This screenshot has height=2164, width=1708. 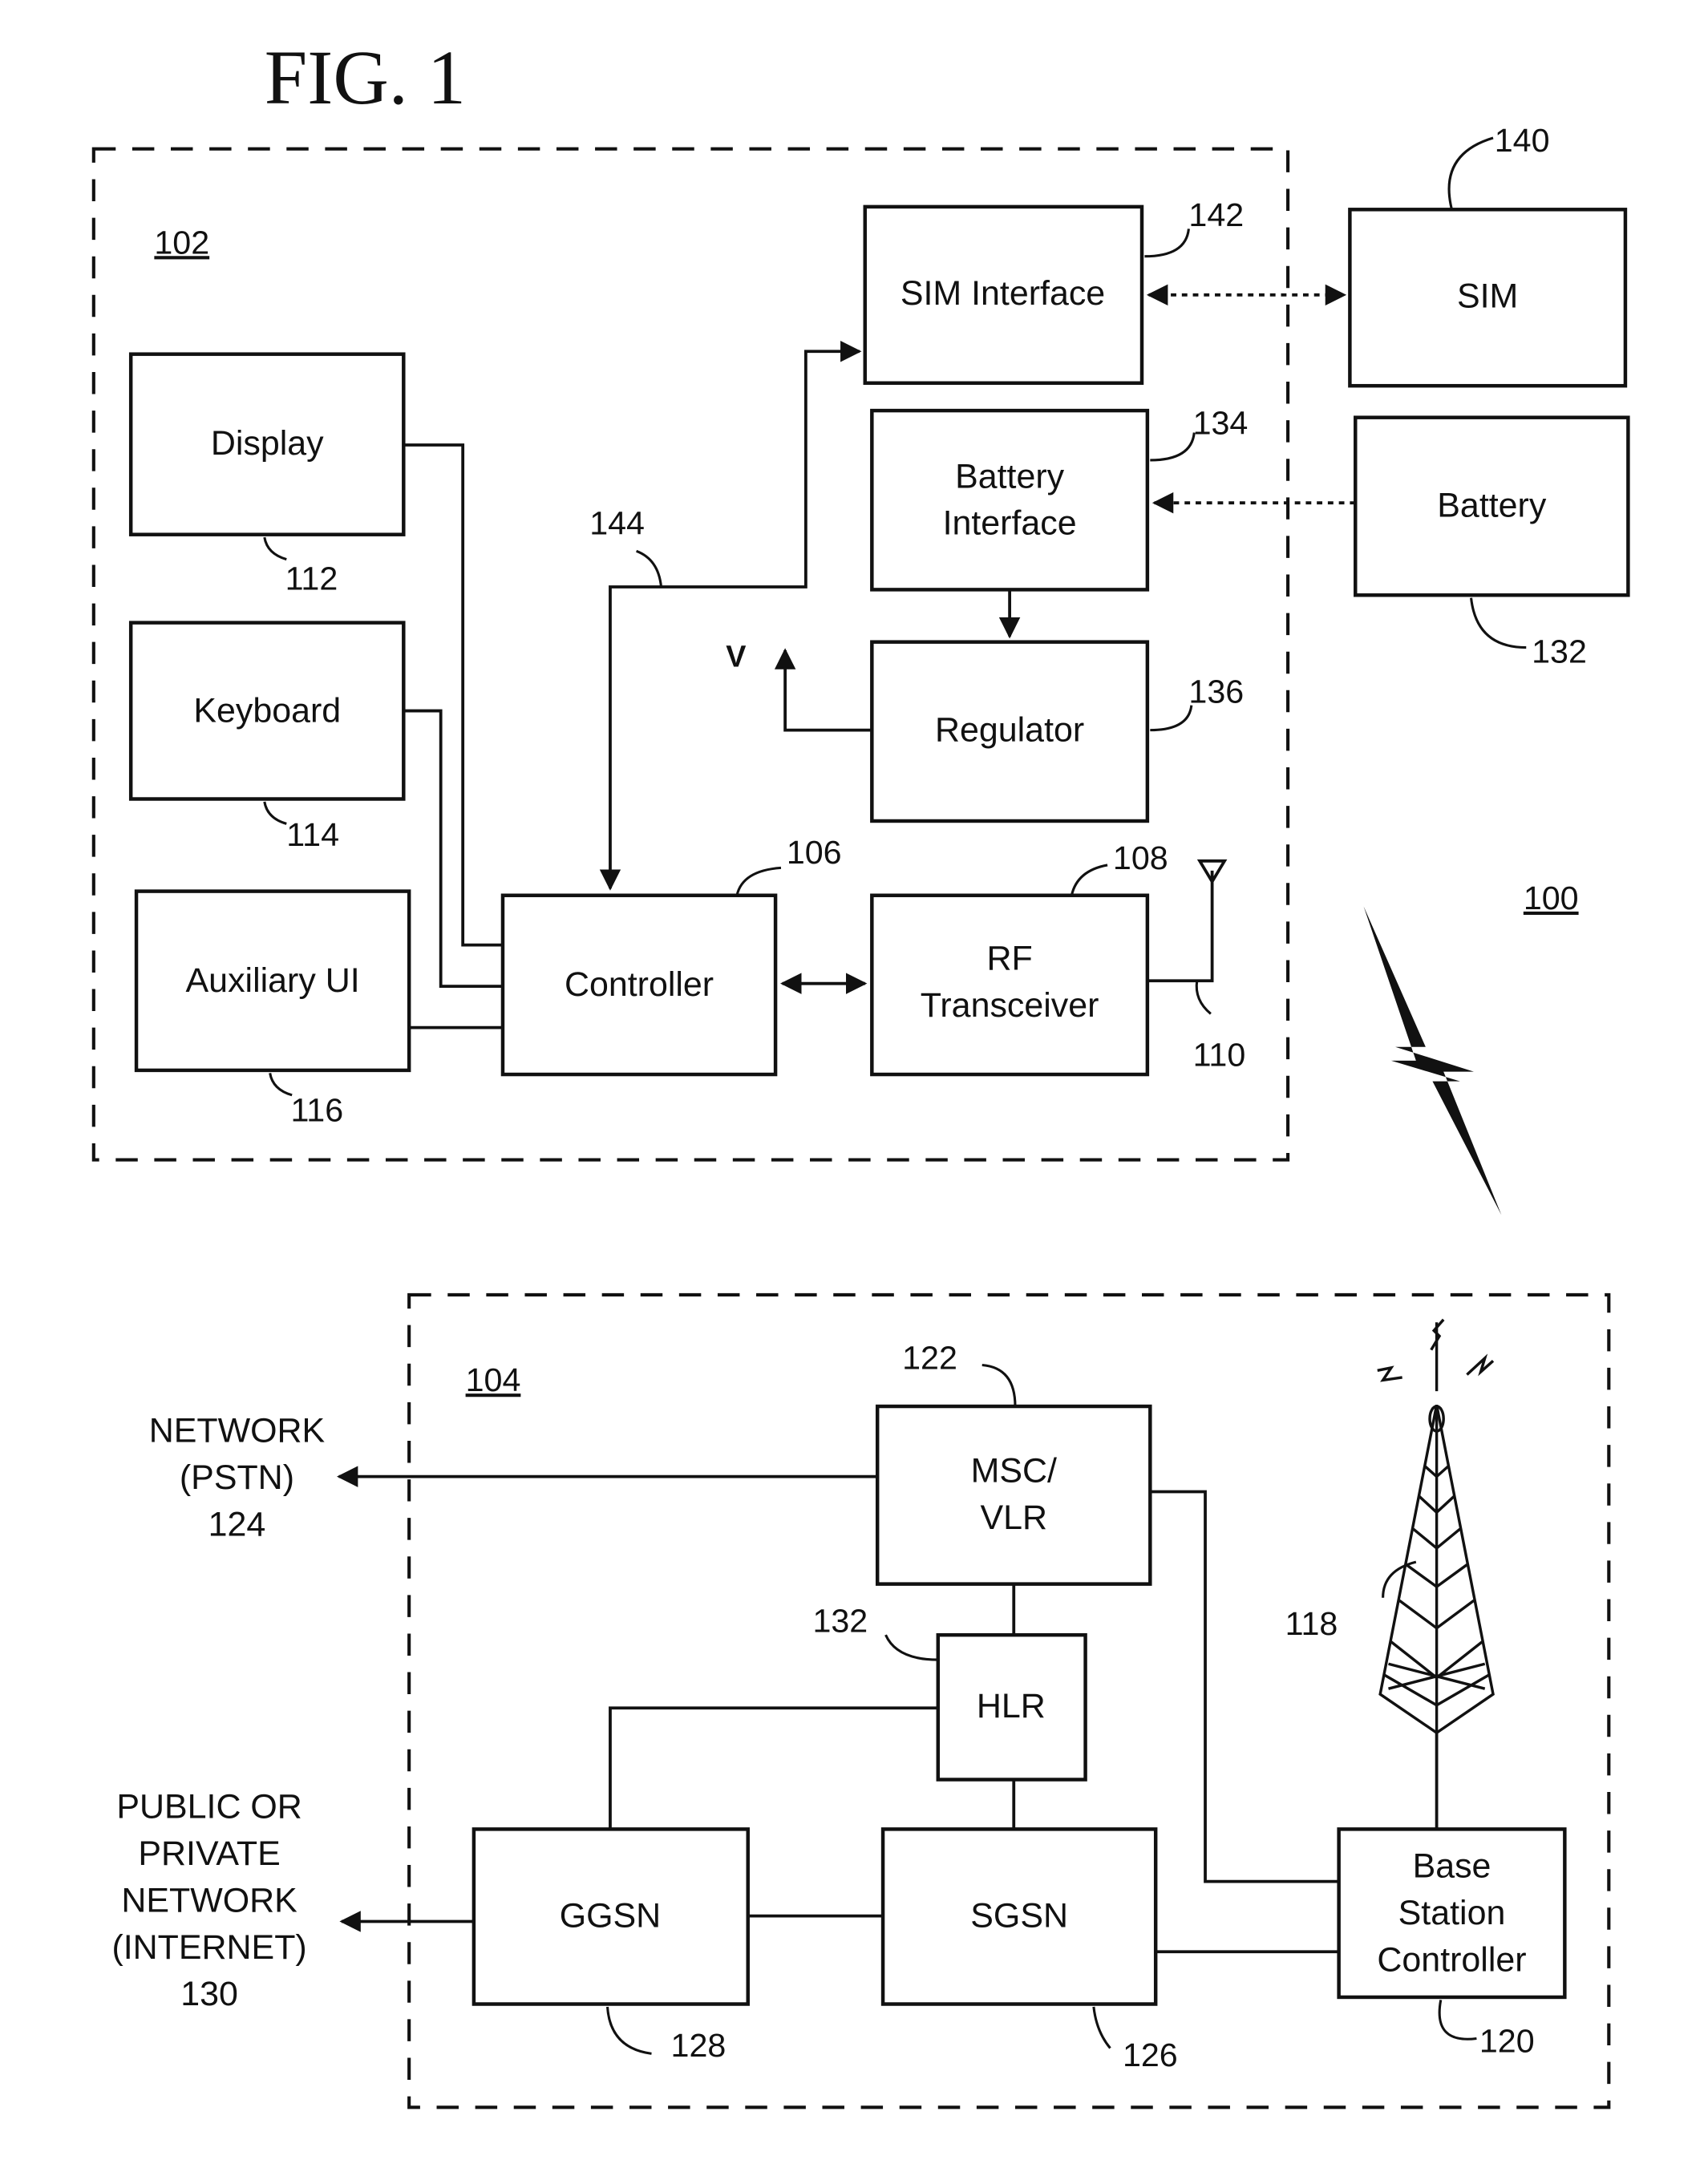 What do you see at coordinates (1522, 141) in the screenshot?
I see `sim-ref: 140` at bounding box center [1522, 141].